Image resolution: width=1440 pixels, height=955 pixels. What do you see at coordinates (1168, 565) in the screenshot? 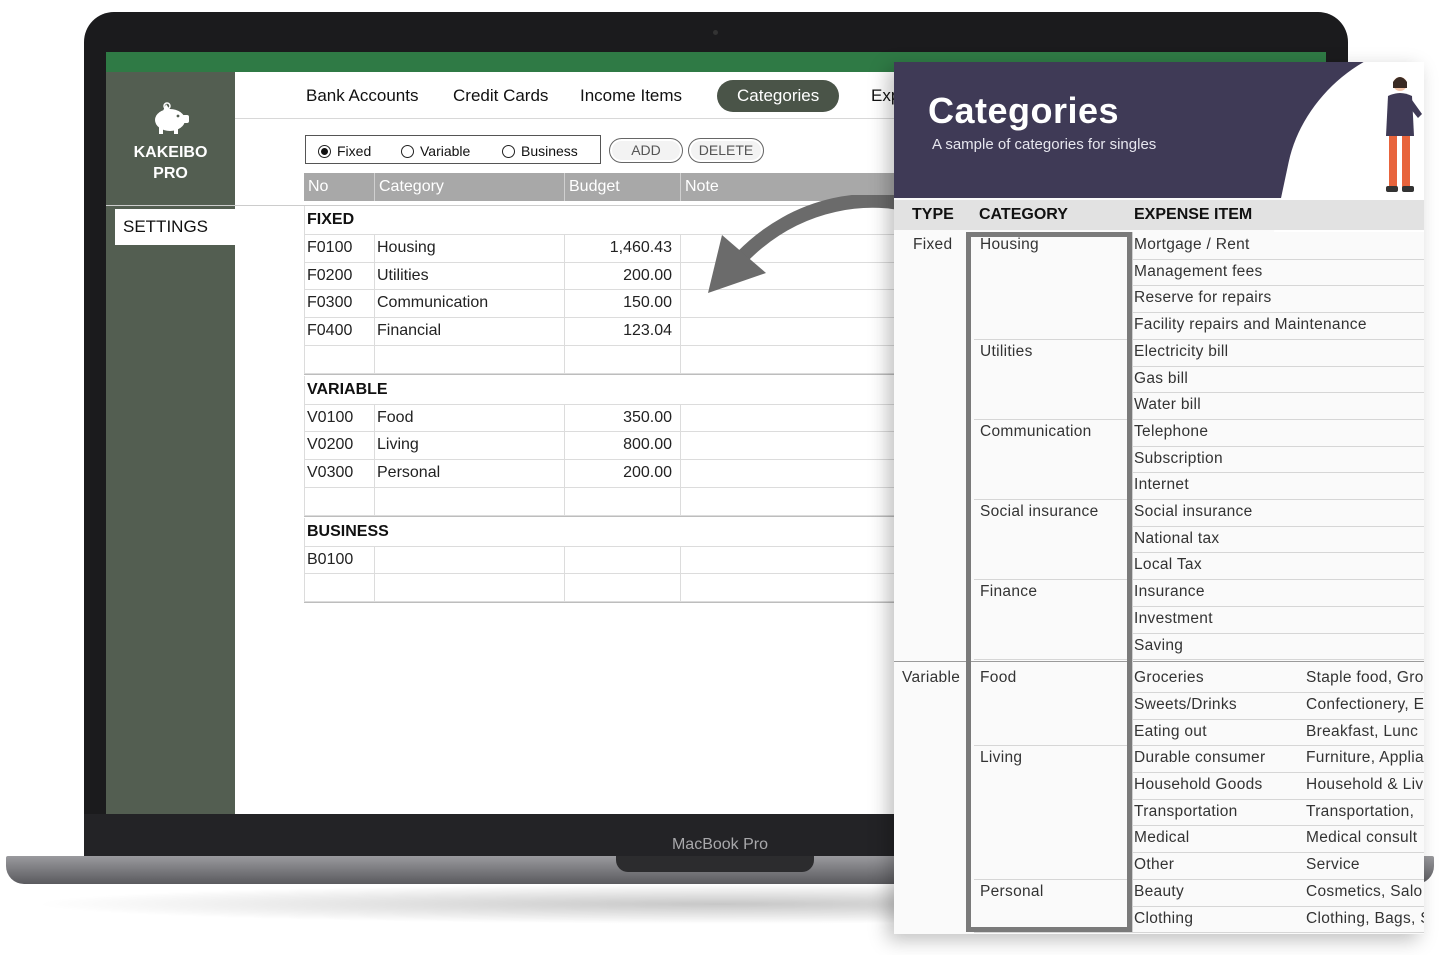
I see `expense-item: Local Tax` at bounding box center [1168, 565].